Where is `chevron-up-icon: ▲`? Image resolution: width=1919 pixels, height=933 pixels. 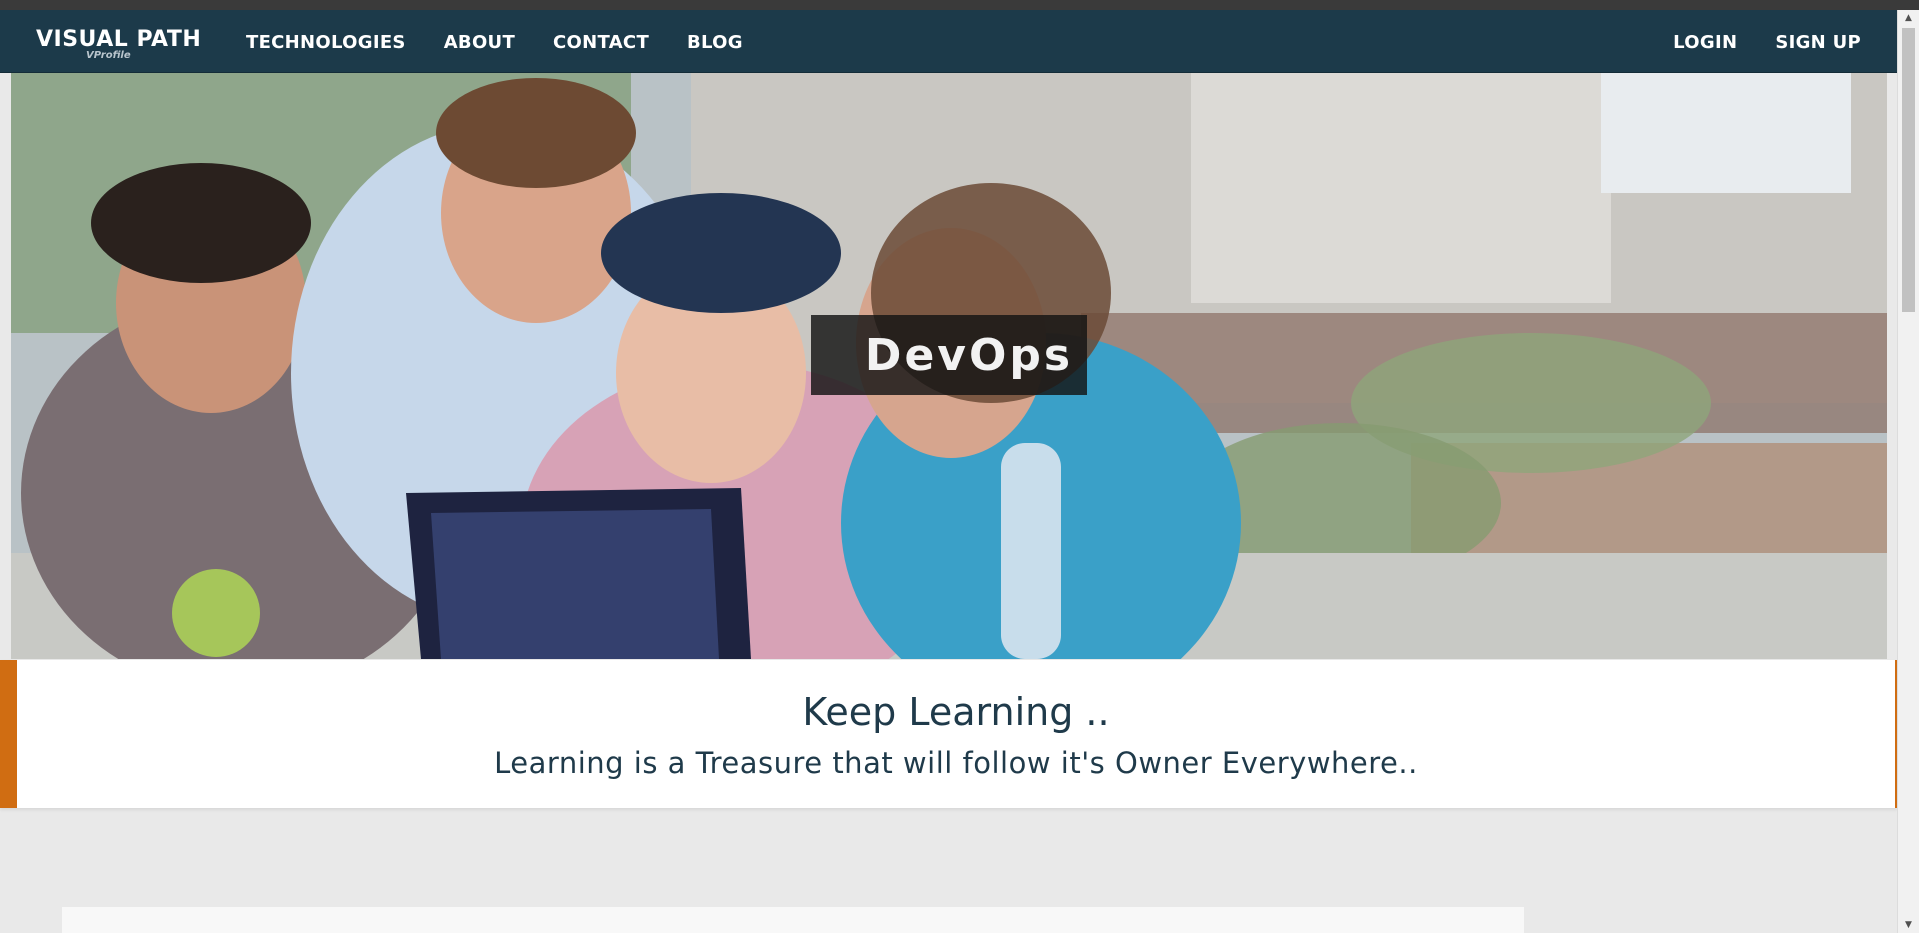
chevron-up-icon: ▲ is located at coordinates (1908, 18).